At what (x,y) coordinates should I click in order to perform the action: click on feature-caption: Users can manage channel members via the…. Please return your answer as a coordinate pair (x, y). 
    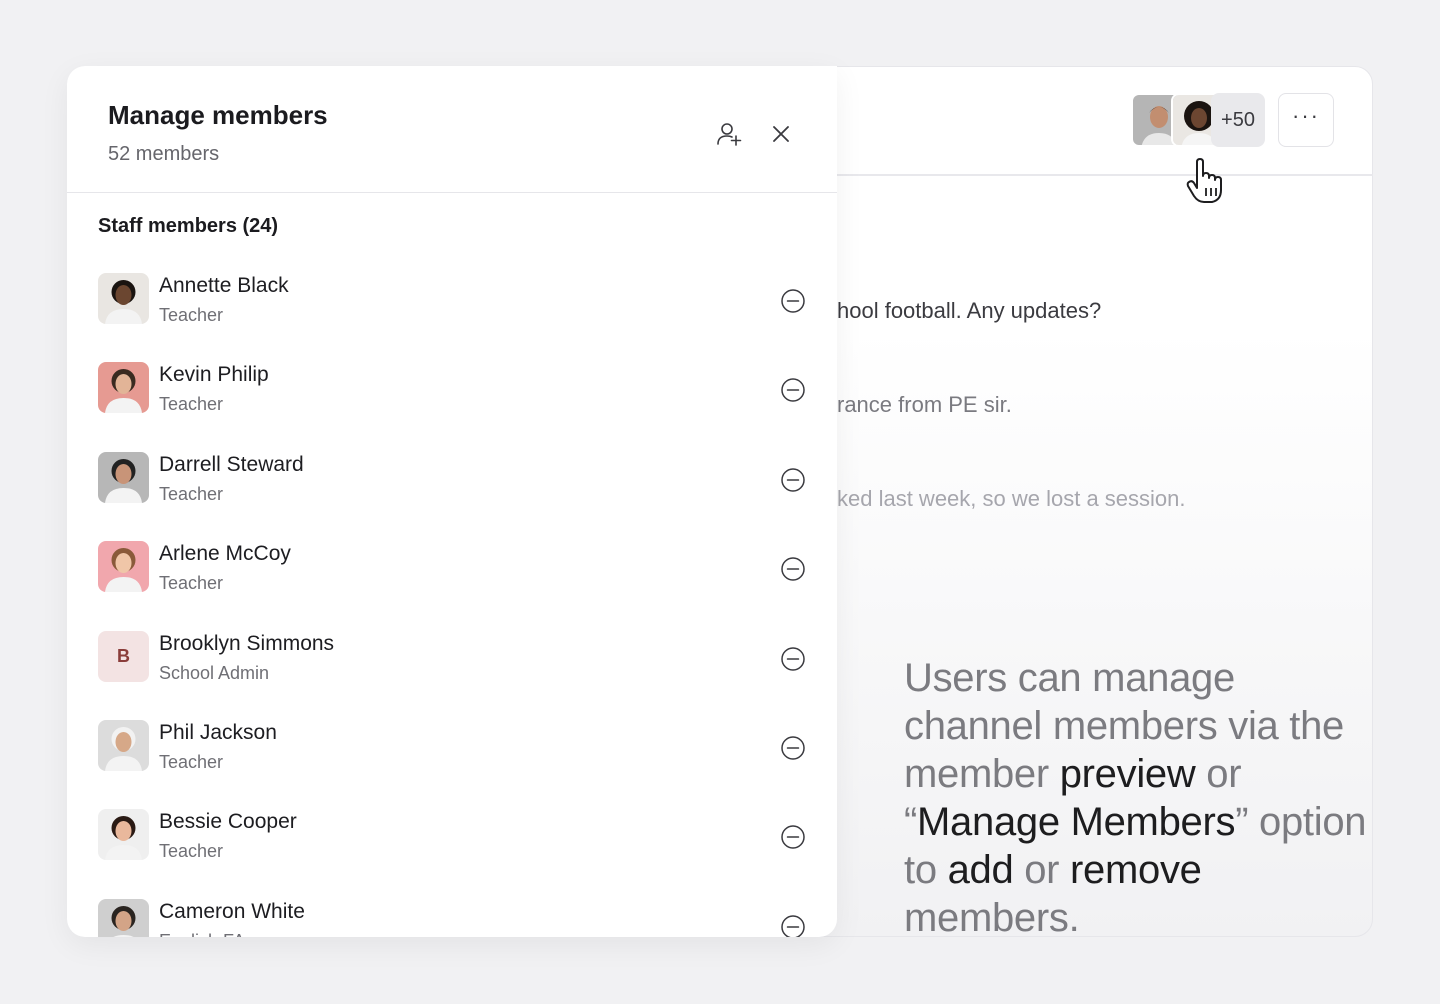
    Looking at the image, I should click on (1139, 798).